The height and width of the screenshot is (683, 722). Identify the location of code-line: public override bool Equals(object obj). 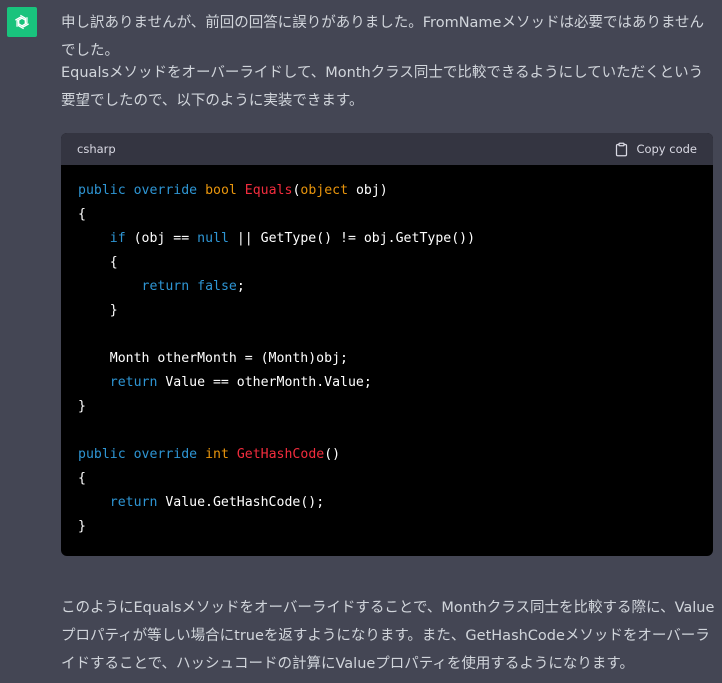
(387, 191).